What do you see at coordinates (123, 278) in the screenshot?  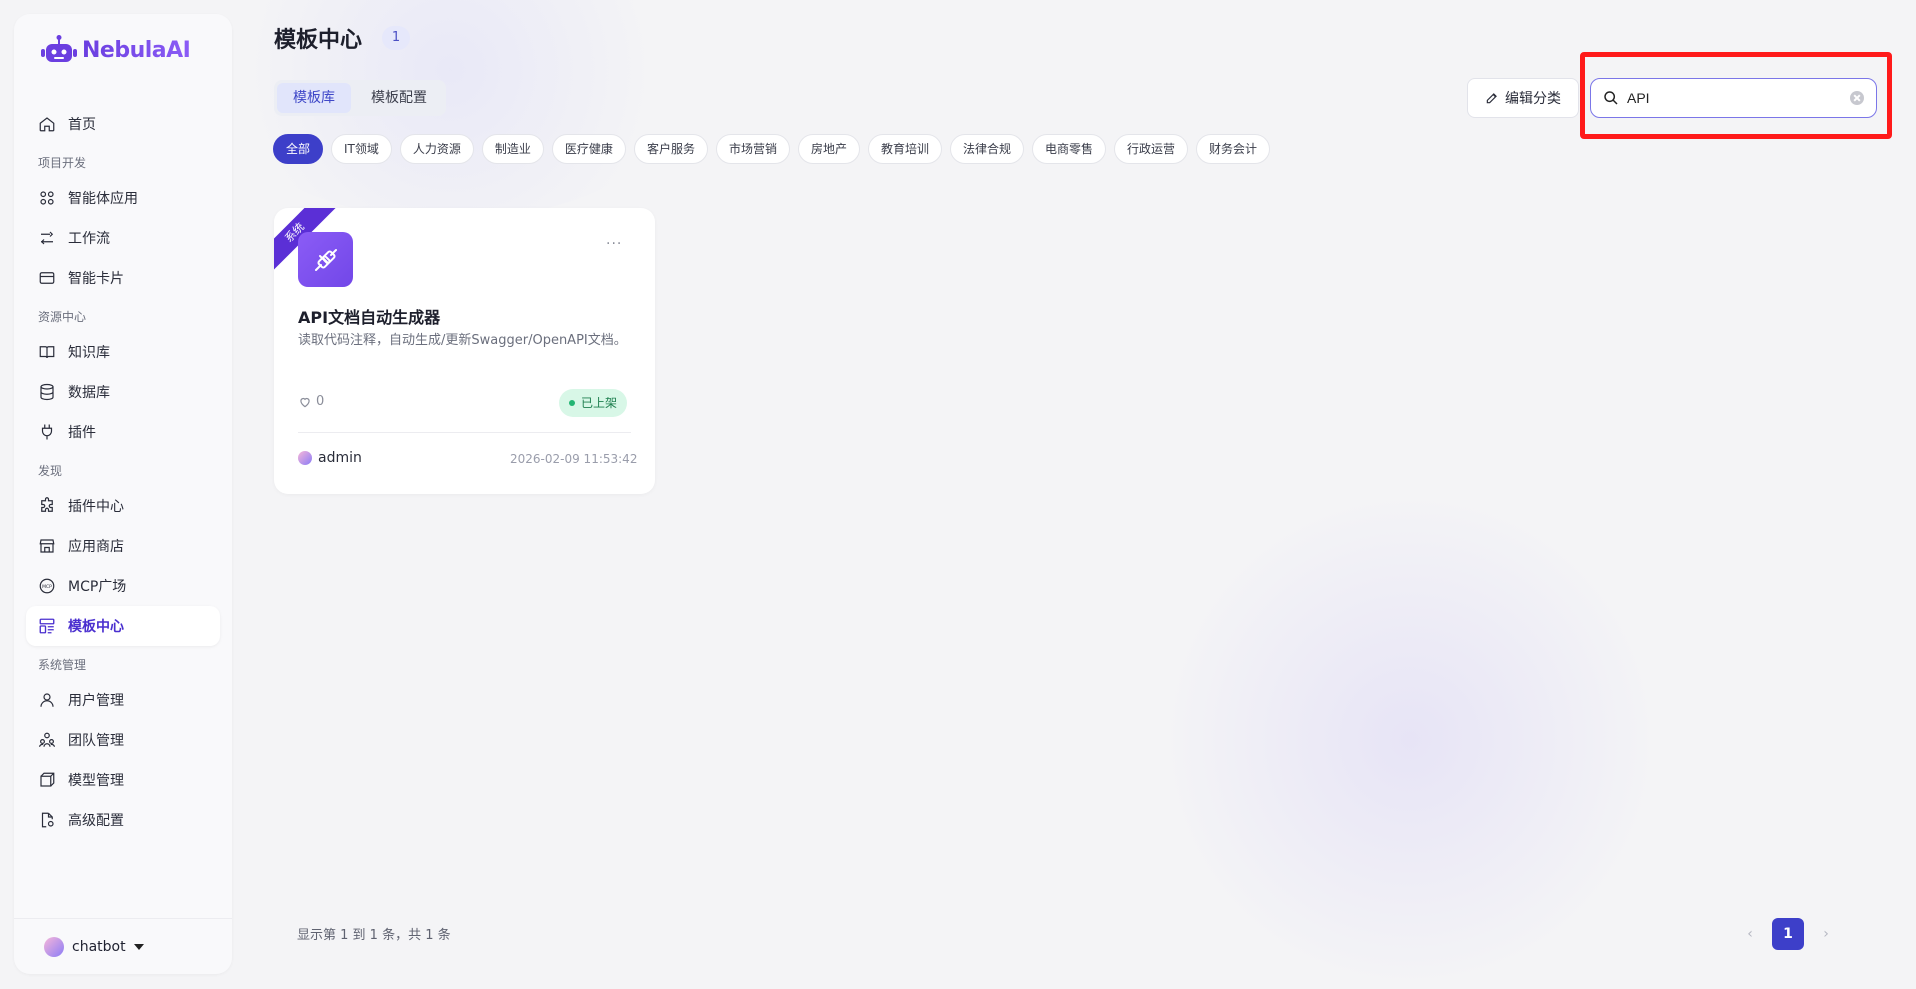 I see `sidebar-item-smart-cards: 智能卡片` at bounding box center [123, 278].